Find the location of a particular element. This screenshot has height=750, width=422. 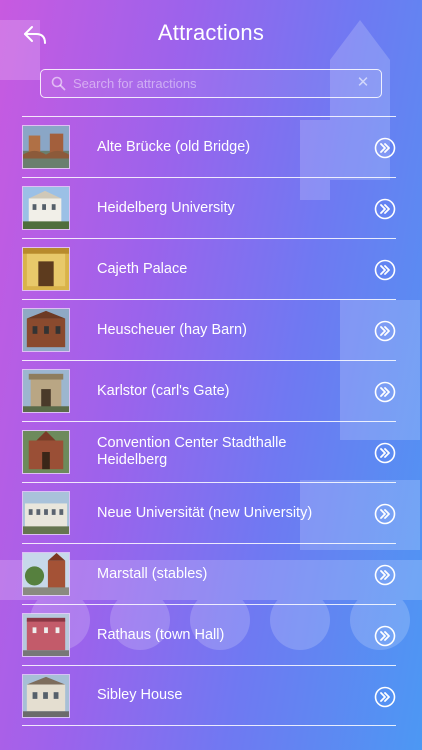

attraction-name: Sibley House is located at coordinates (140, 695).